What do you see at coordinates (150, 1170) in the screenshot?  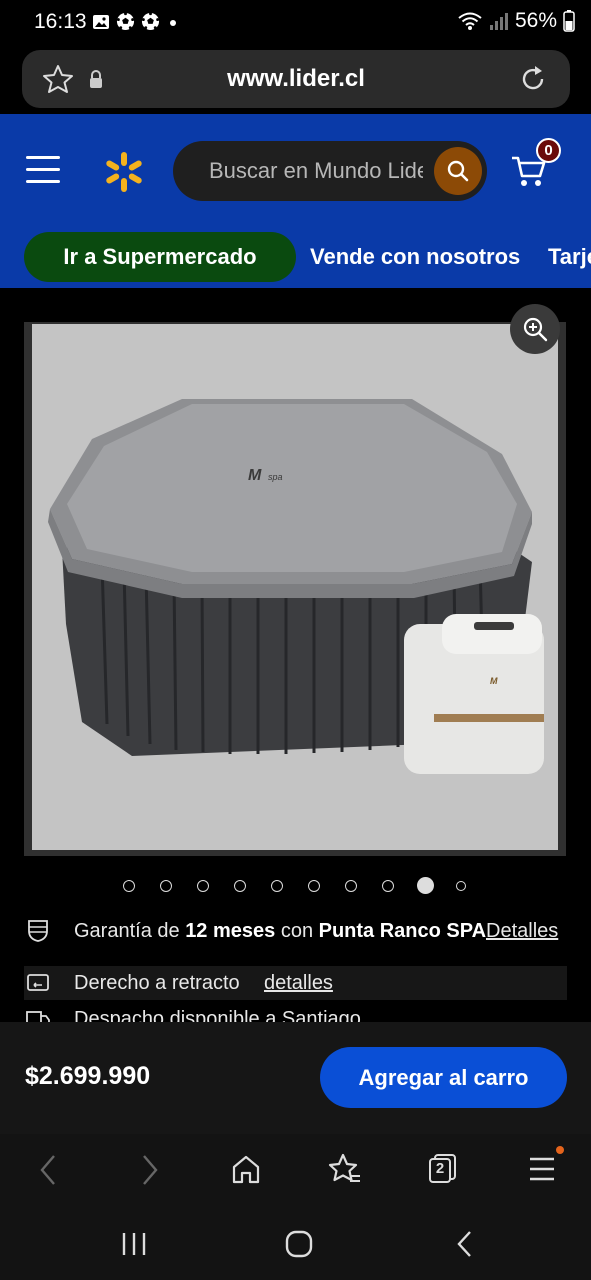 I see `forward-arrow-icon` at bounding box center [150, 1170].